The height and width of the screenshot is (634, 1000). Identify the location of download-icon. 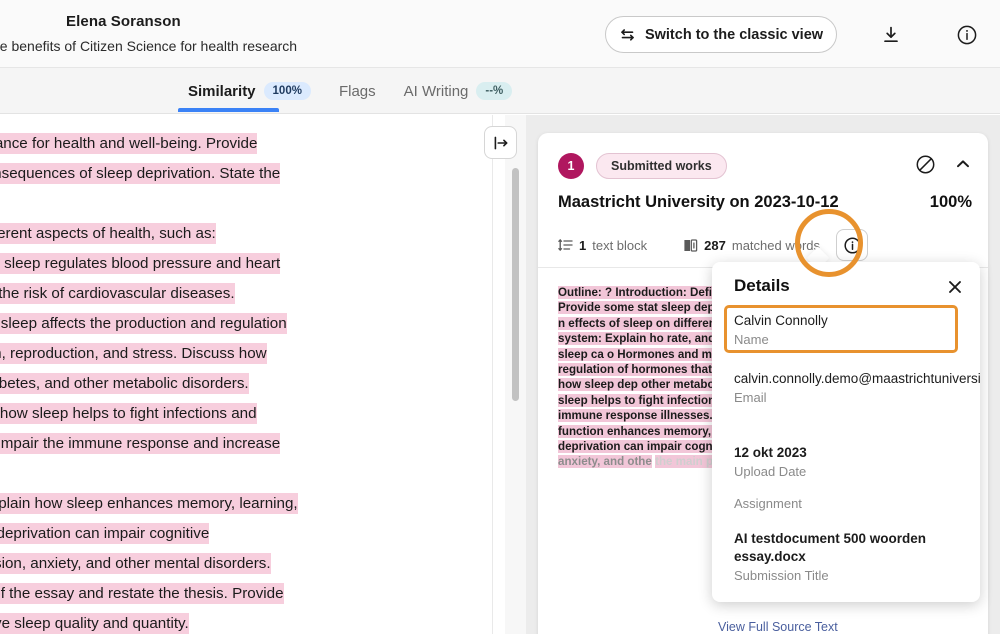
(891, 35).